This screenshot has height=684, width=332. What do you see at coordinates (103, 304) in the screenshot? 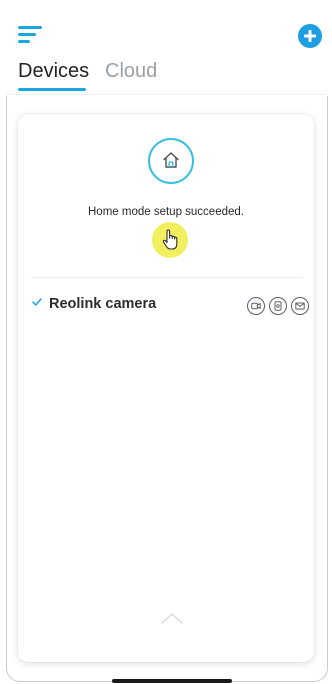
I see `device-name: Reolink camera` at bounding box center [103, 304].